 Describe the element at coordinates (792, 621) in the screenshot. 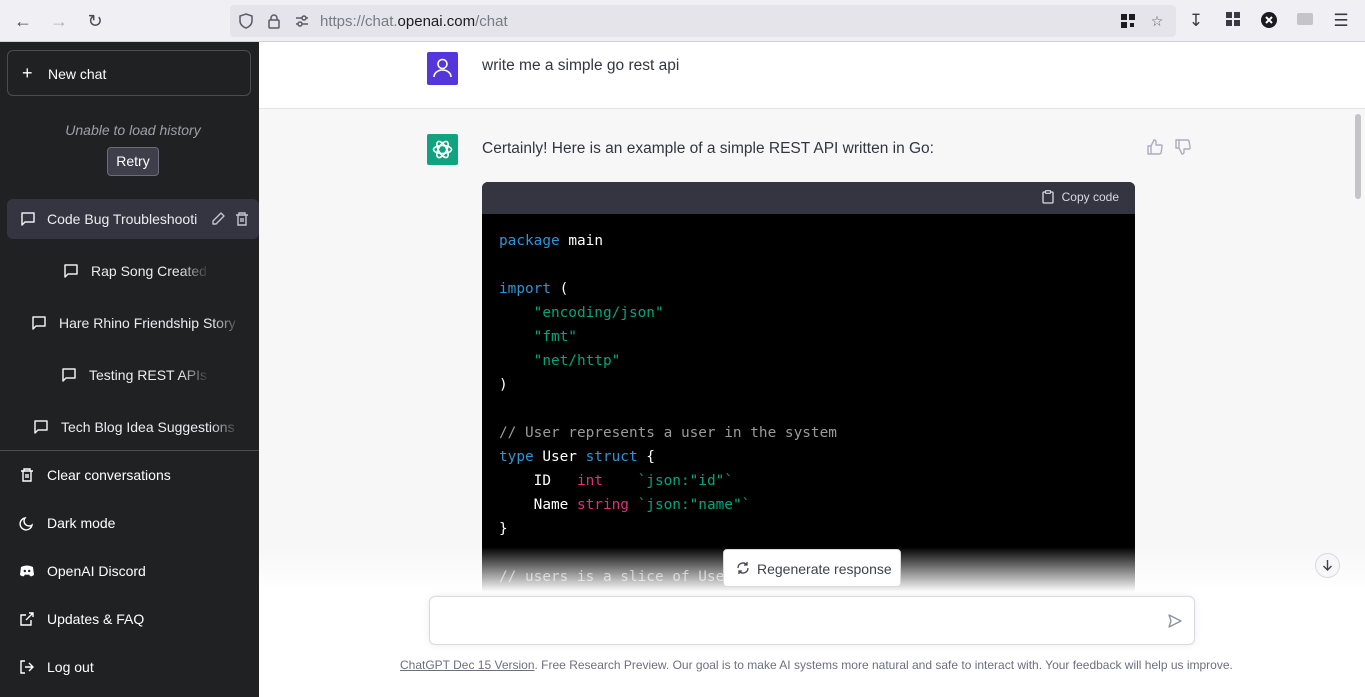

I see `message-input` at that location.